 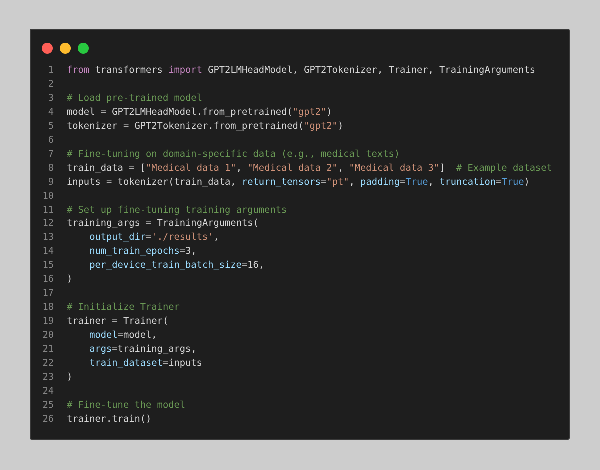 What do you see at coordinates (48, 377) in the screenshot?
I see `line-number: 23` at bounding box center [48, 377].